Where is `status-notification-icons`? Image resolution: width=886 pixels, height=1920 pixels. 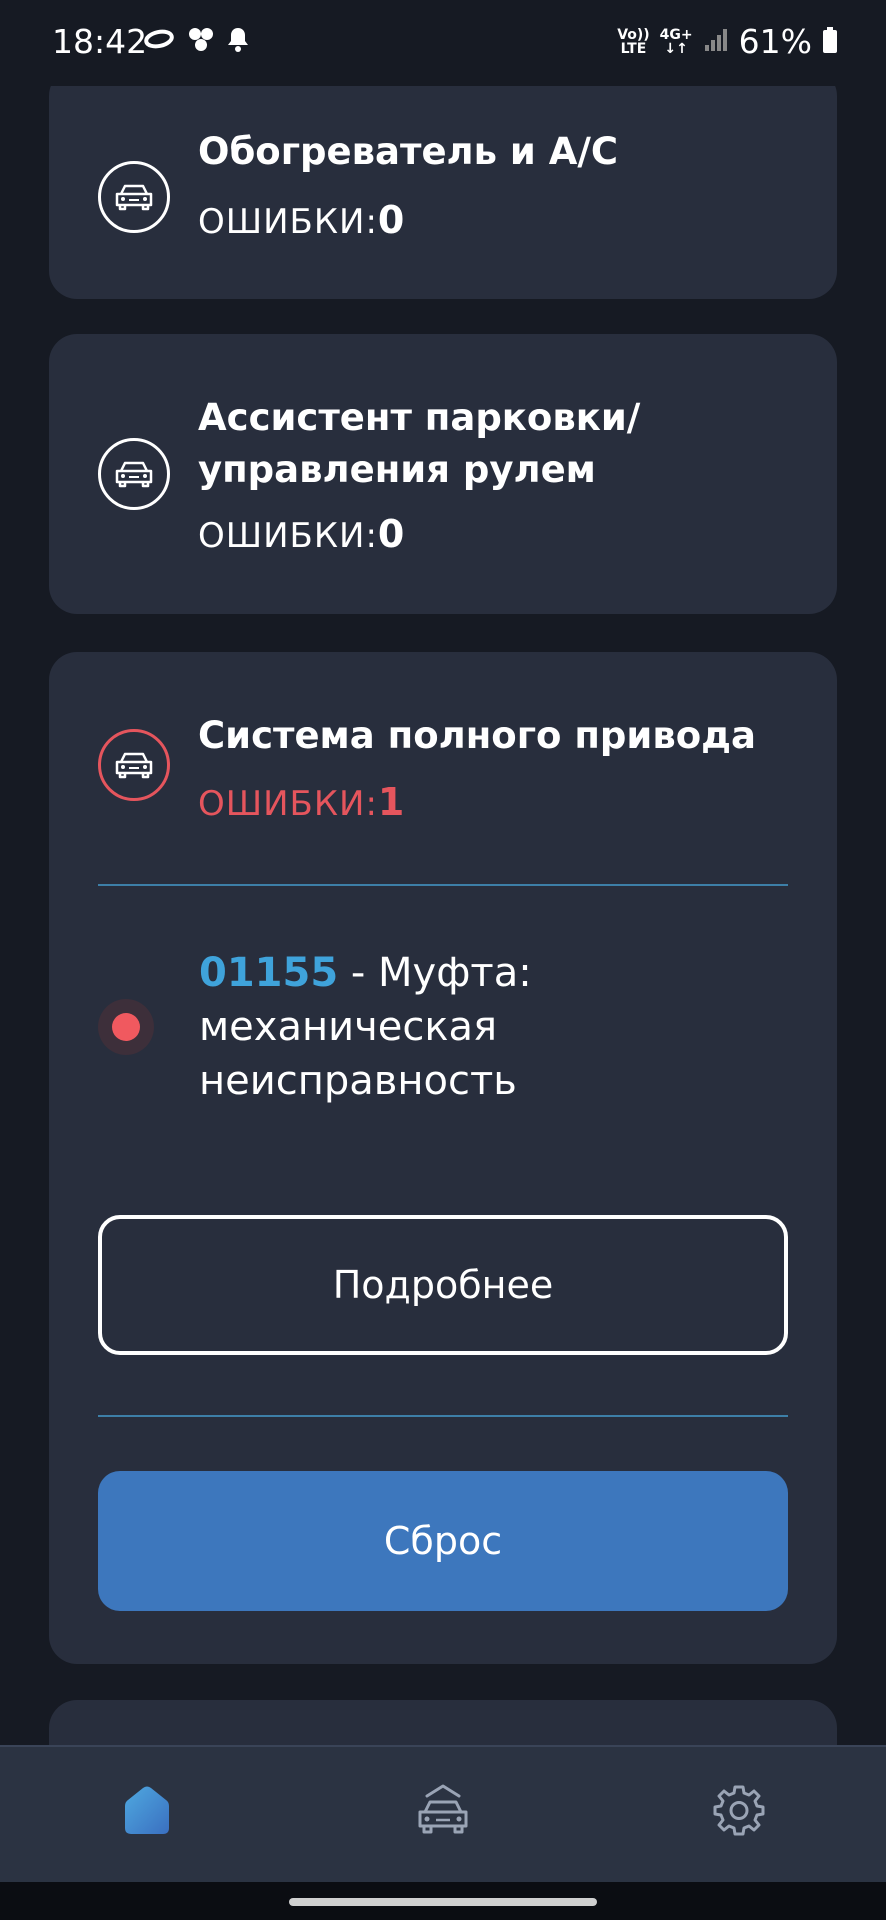 status-notification-icons is located at coordinates (196, 41).